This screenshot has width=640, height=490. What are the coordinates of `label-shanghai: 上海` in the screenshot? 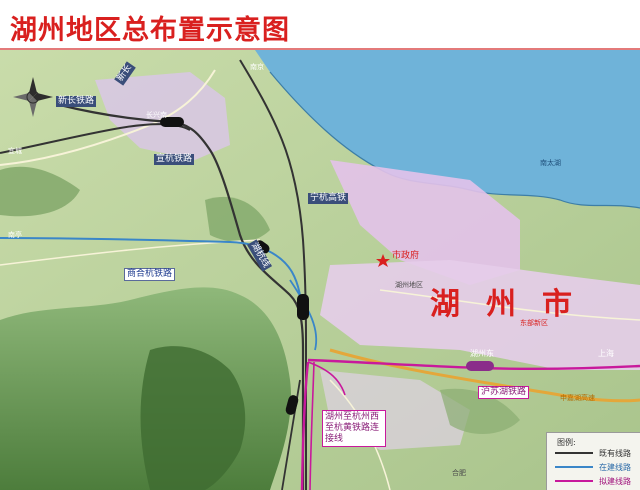 It's located at (606, 353).